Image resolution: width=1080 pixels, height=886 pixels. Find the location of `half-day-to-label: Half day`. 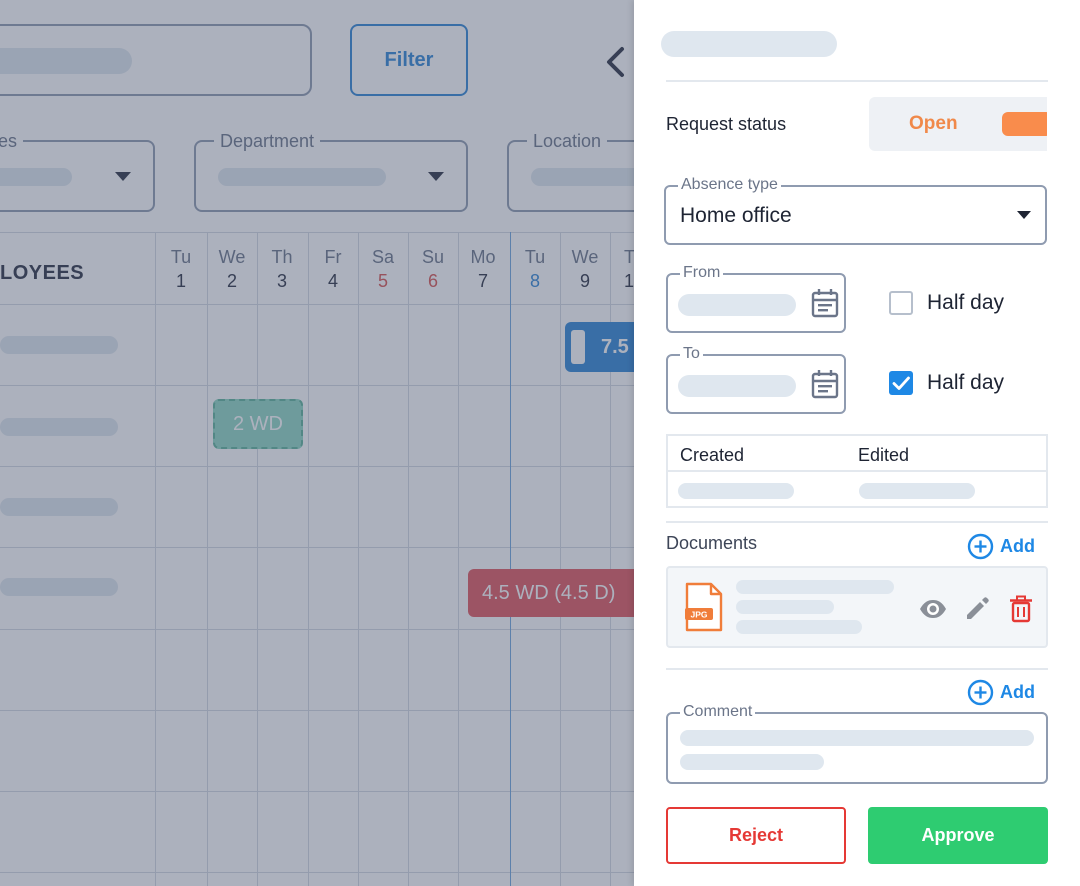

half-day-to-label: Half day is located at coordinates (966, 382).